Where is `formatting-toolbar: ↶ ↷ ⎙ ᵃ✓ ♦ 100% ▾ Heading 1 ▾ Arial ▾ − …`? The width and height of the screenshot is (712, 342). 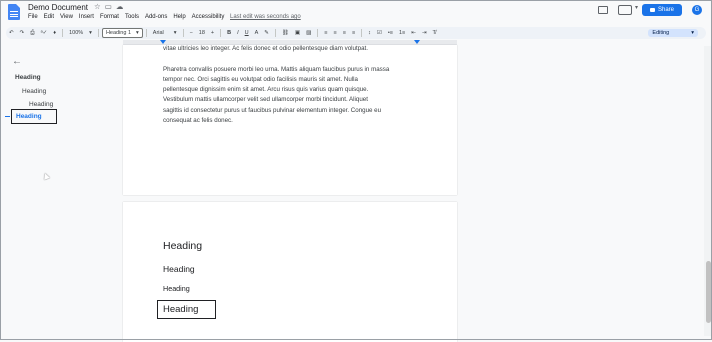 formatting-toolbar: ↶ ↷ ⎙ ᵃ✓ ♦ 100% ▾ Heading 1 ▾ Arial ▾ − … is located at coordinates (356, 33).